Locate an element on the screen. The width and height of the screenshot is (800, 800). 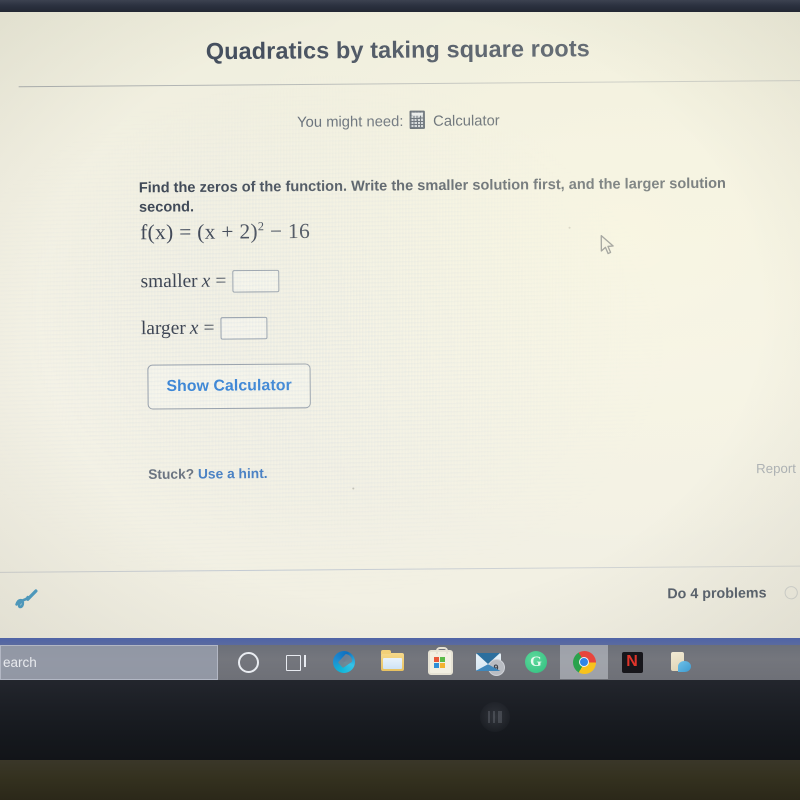
answer-equals-smaller: = is located at coordinates (221, 281).